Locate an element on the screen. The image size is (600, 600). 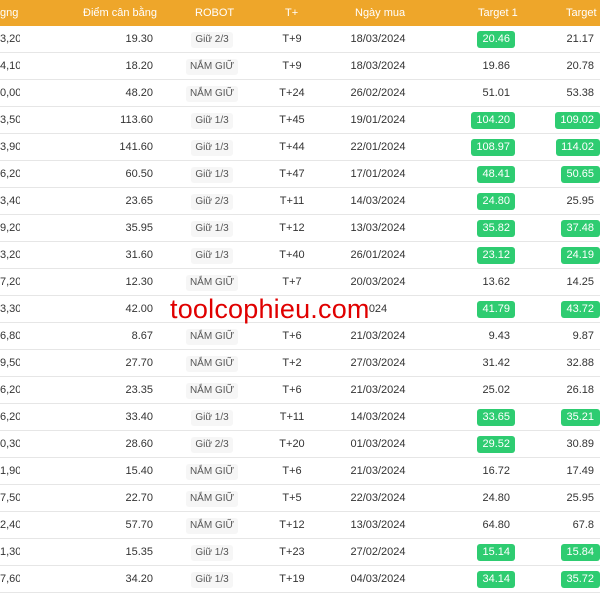
target2-cell: 20.78 is located at coordinates (562, 66).